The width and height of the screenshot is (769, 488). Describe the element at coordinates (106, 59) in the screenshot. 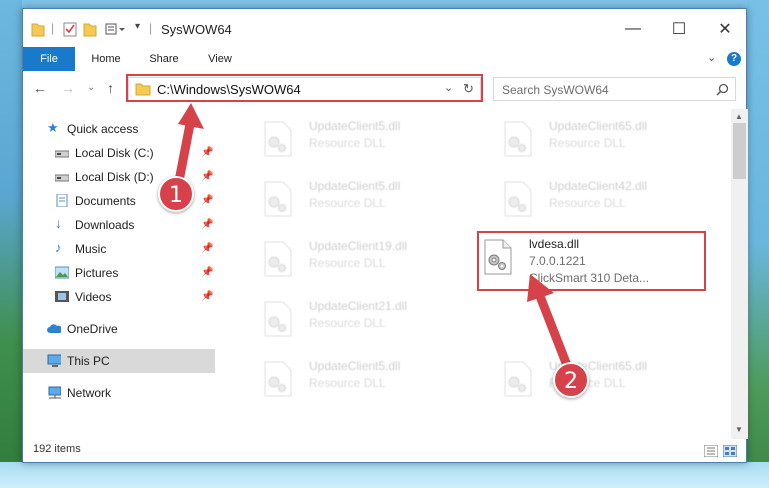

I see `tab-home: Home` at that location.